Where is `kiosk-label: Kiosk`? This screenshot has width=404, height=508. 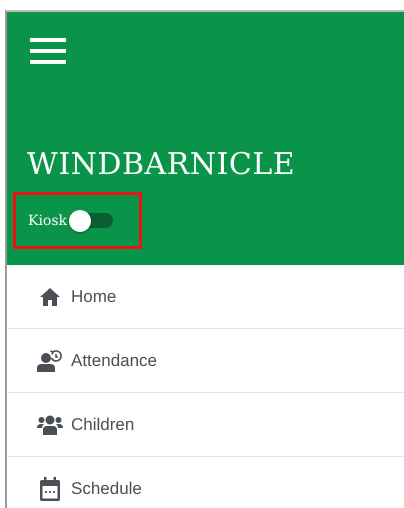 kiosk-label: Kiosk is located at coordinates (48, 220).